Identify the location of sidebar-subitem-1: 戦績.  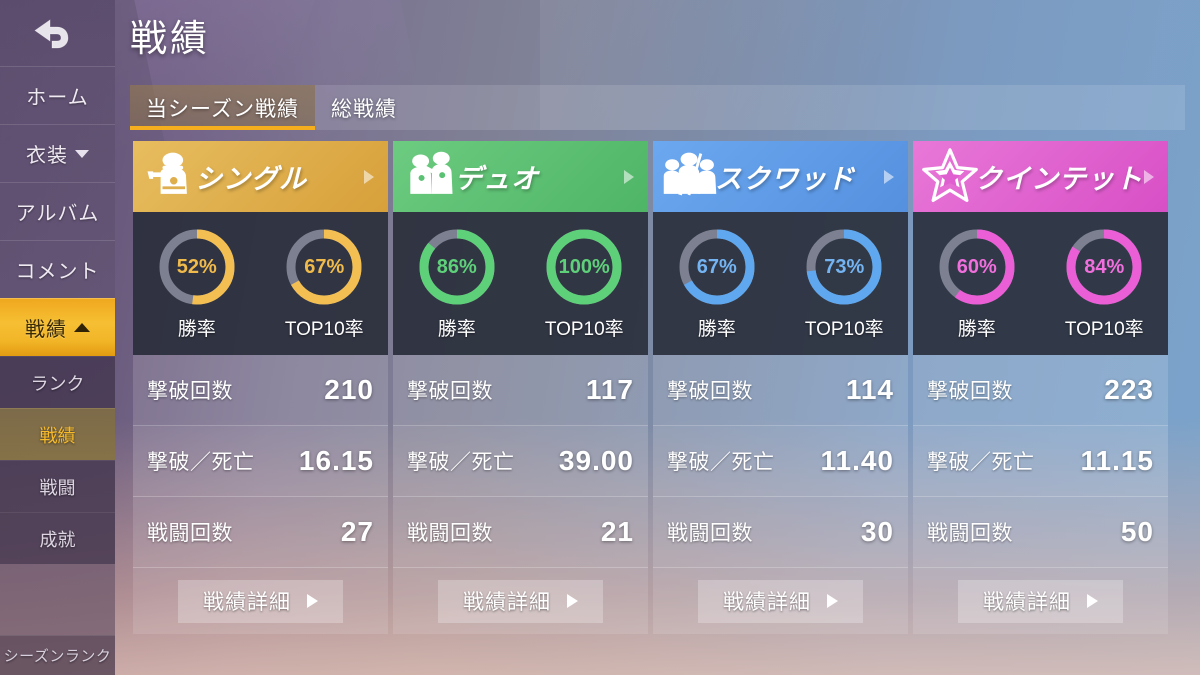
(57, 434).